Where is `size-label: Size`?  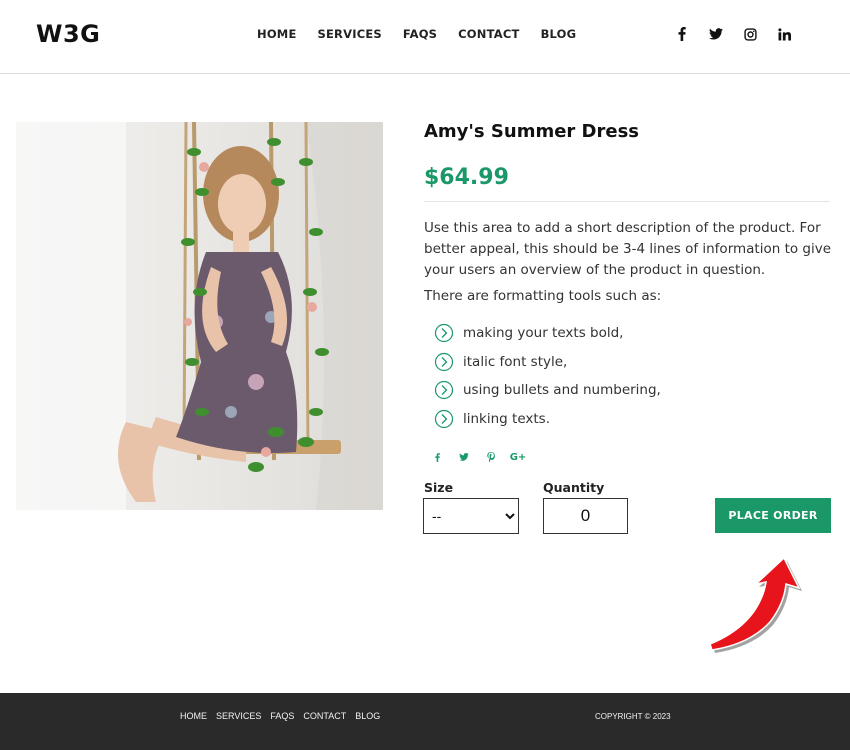 size-label: Size is located at coordinates (439, 487).